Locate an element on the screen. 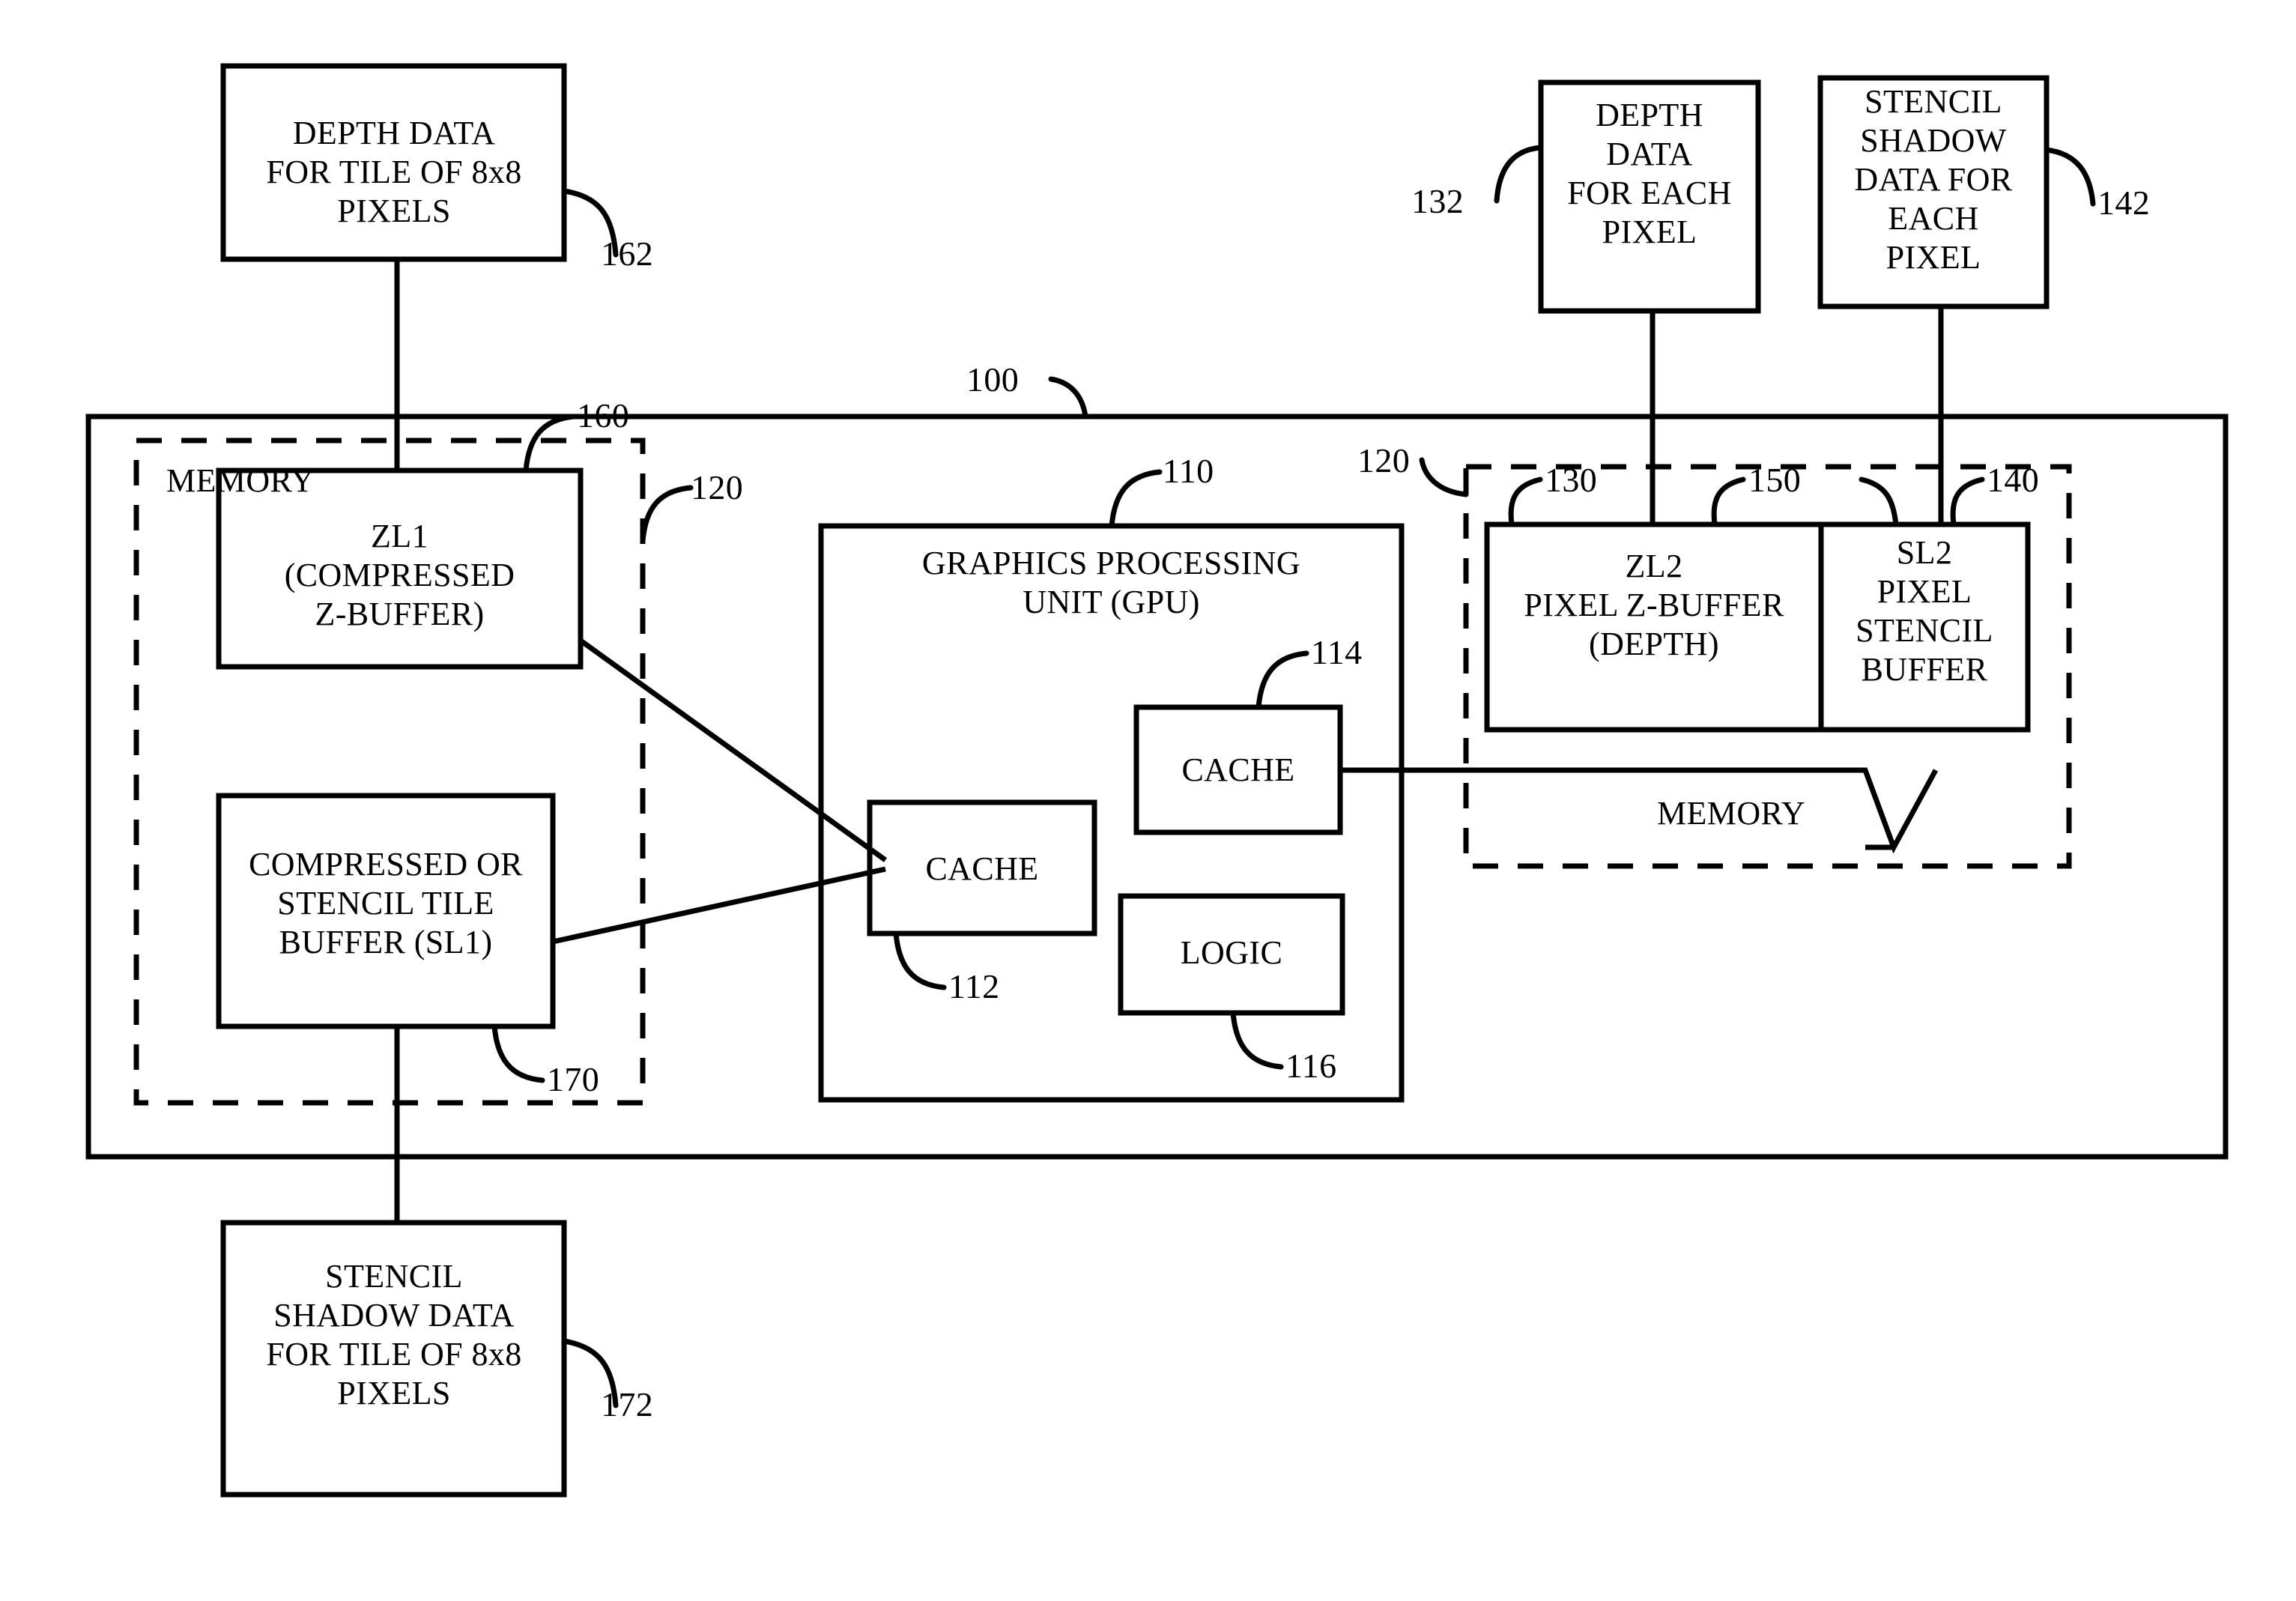 Image resolution: width=2296 pixels, height=1601 pixels. leader-120-left is located at coordinates (667, 515).